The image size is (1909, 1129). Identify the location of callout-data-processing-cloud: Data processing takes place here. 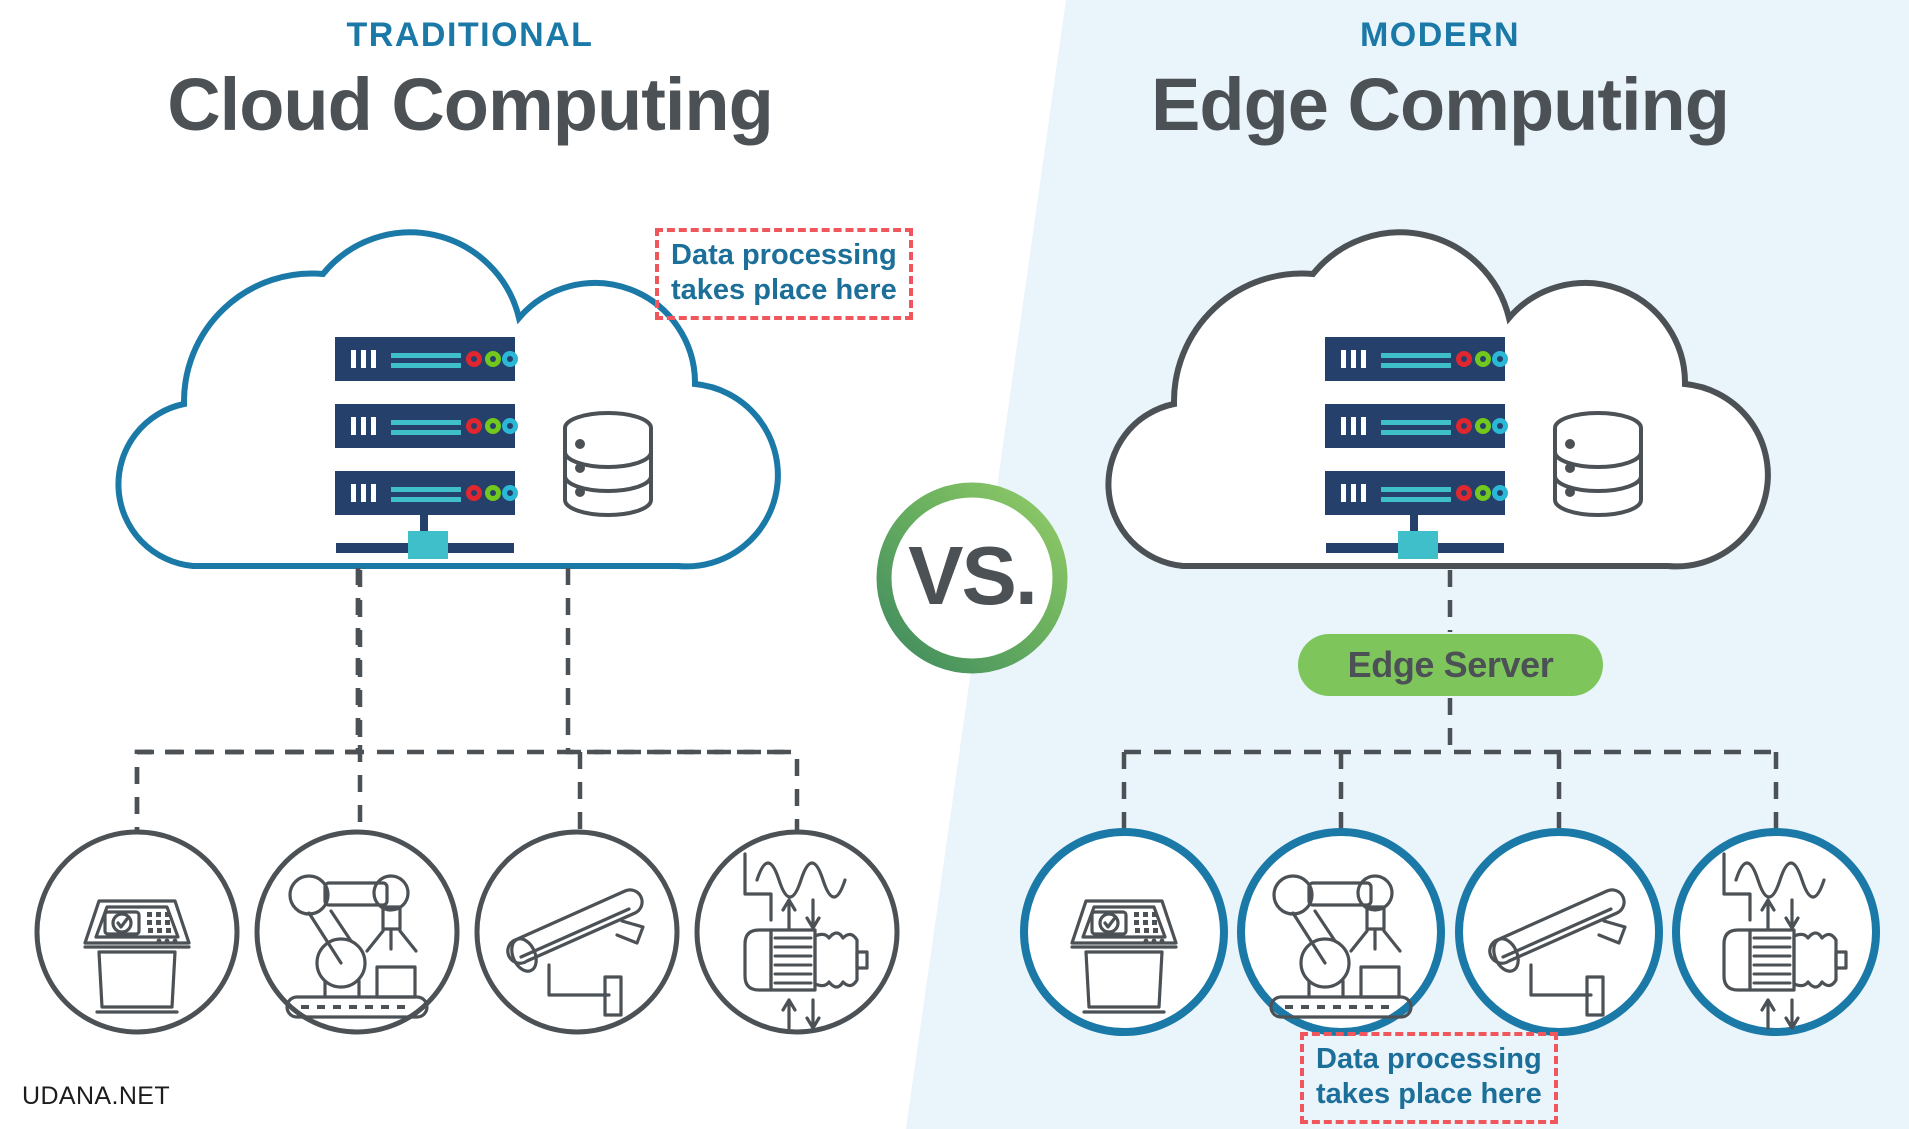
(784, 274).